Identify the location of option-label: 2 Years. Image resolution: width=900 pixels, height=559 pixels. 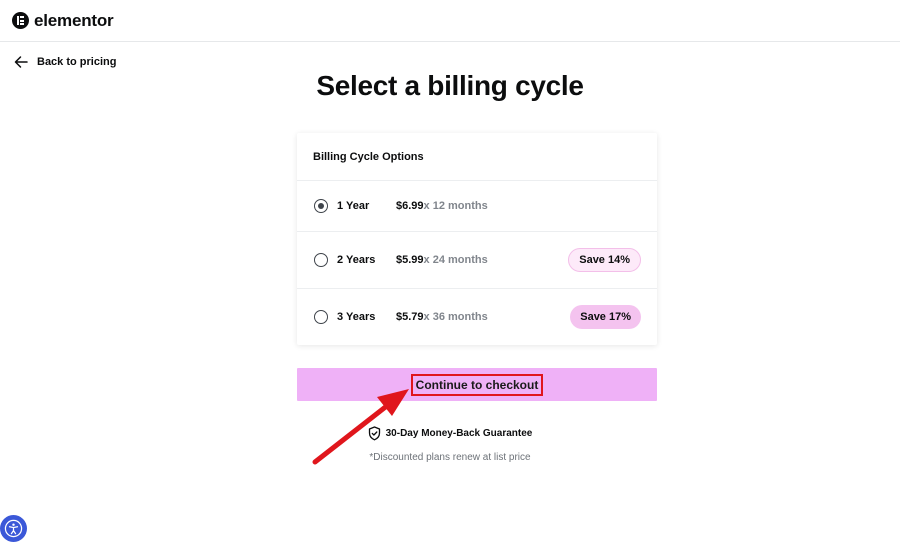
(356, 260).